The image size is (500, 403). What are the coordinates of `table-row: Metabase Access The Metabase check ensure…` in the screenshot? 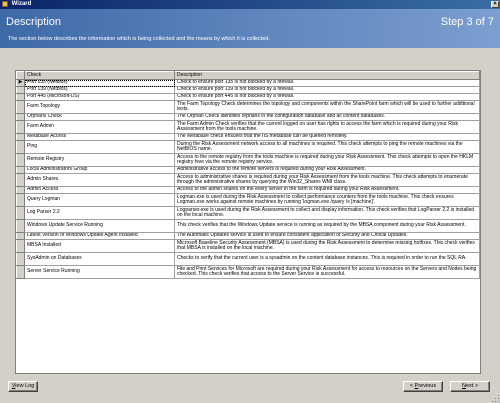 It's located at (248, 137).